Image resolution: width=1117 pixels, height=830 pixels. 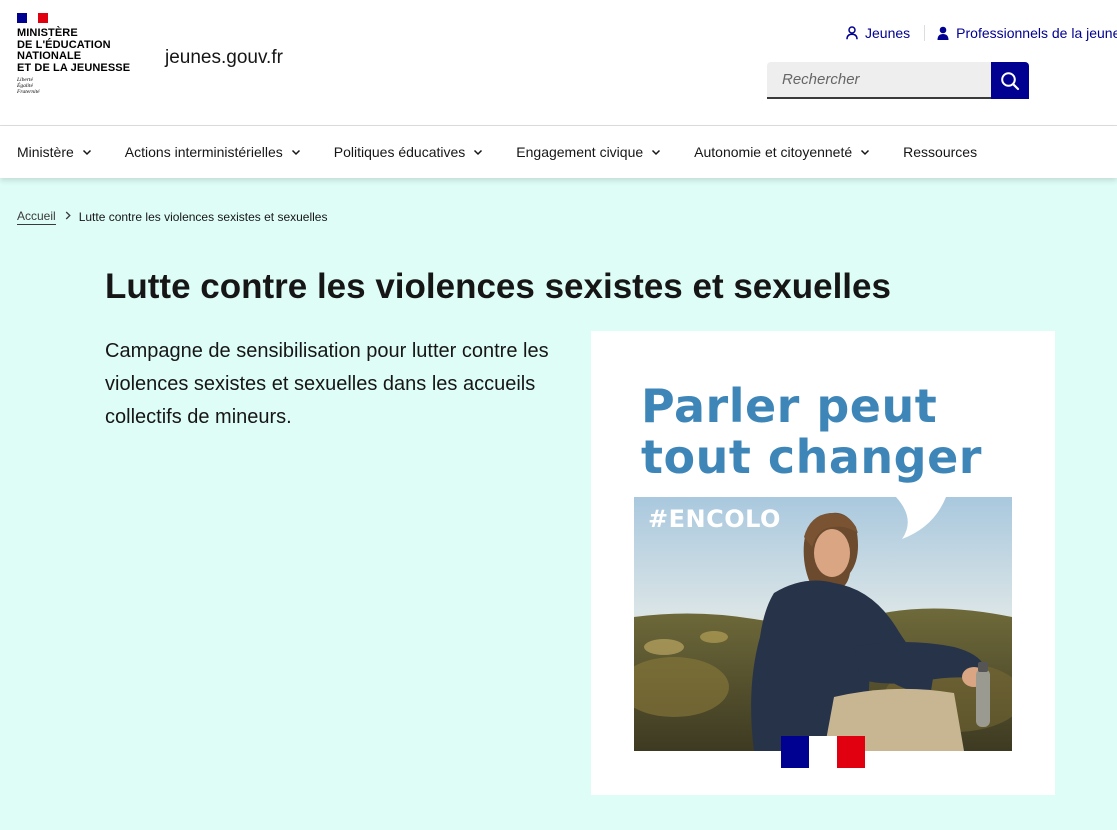 I want to click on poster-headline: Parler peut tout changer, so click(x=811, y=432).